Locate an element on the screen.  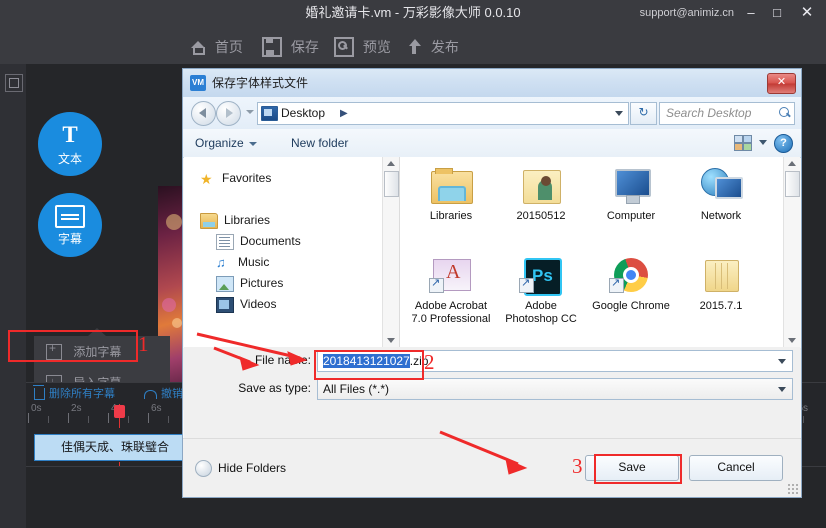
nav-pane-scrollbar is located at coordinates (390, 252).